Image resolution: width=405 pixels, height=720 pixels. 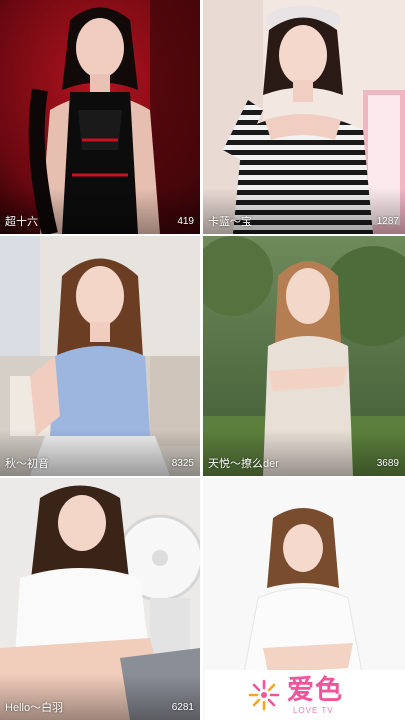 What do you see at coordinates (34, 708) in the screenshot?
I see `streamer-name: Hello～白羽` at bounding box center [34, 708].